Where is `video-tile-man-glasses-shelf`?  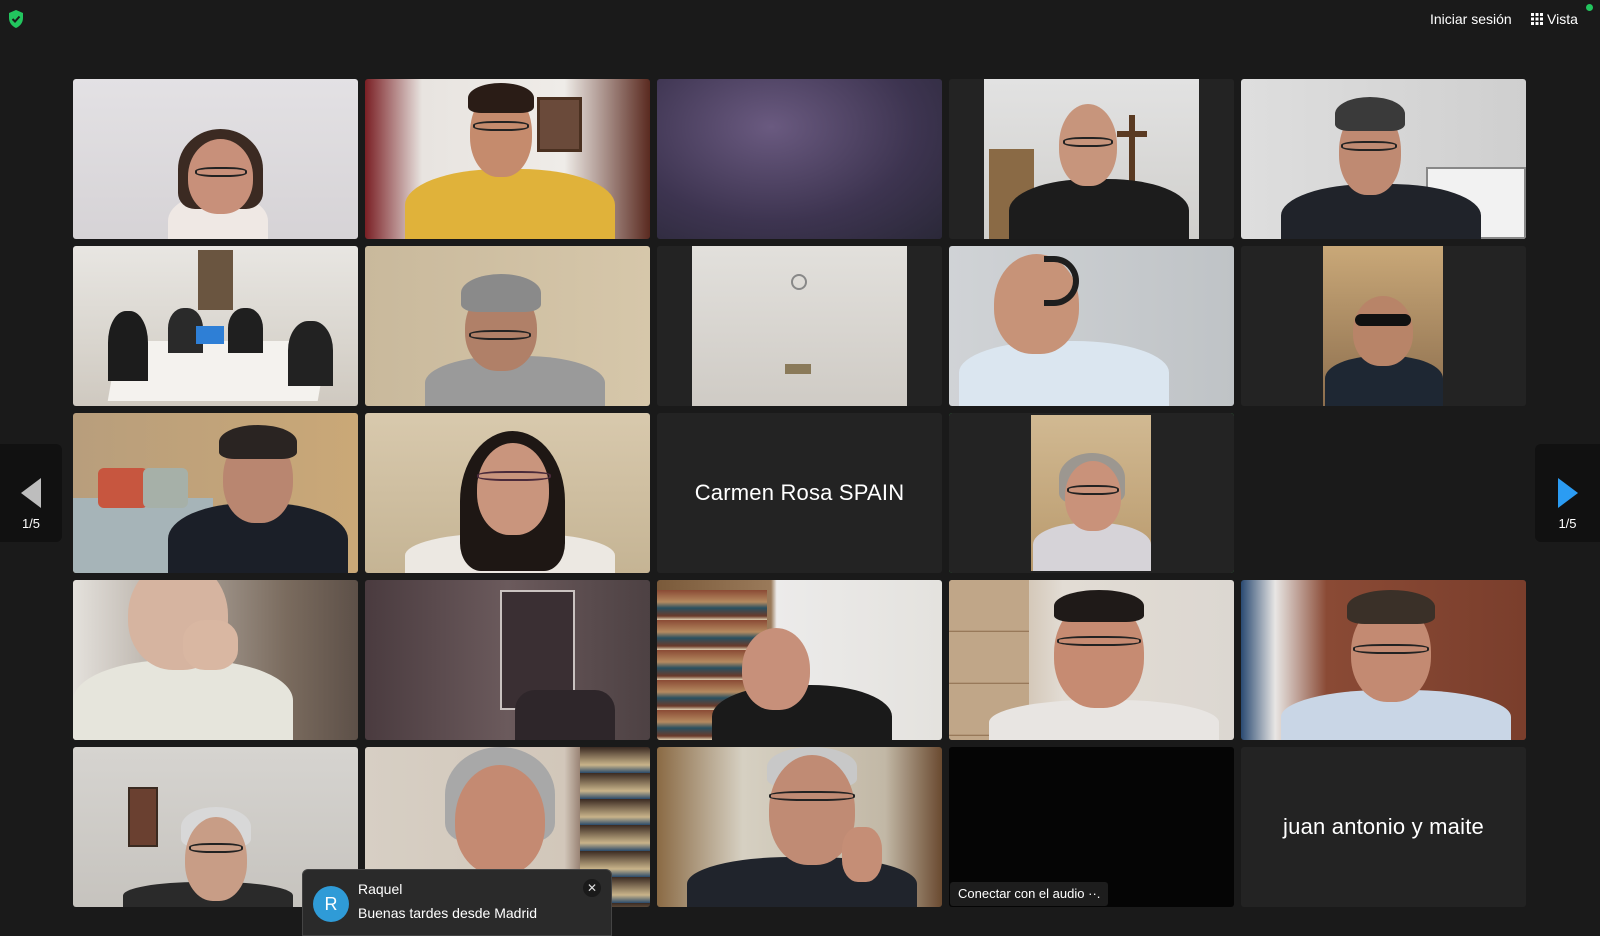
video-tile-man-glasses-shelf is located at coordinates (1091, 660).